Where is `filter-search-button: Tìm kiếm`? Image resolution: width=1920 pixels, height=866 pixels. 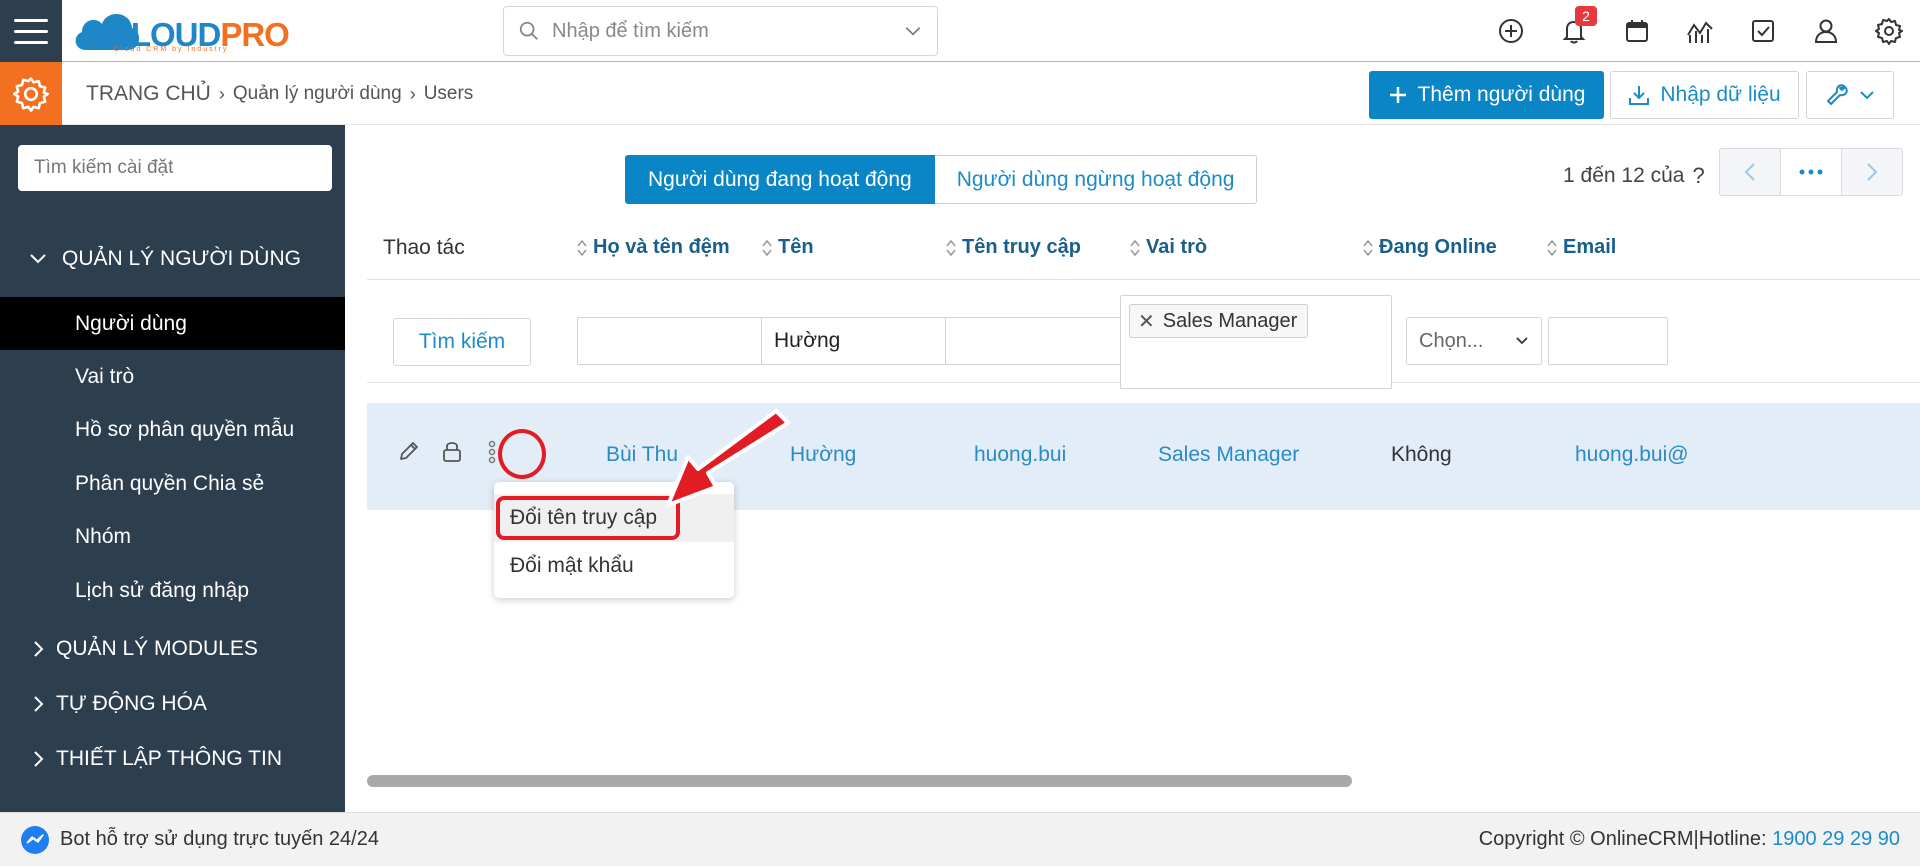 filter-search-button: Tìm kiếm is located at coordinates (462, 342).